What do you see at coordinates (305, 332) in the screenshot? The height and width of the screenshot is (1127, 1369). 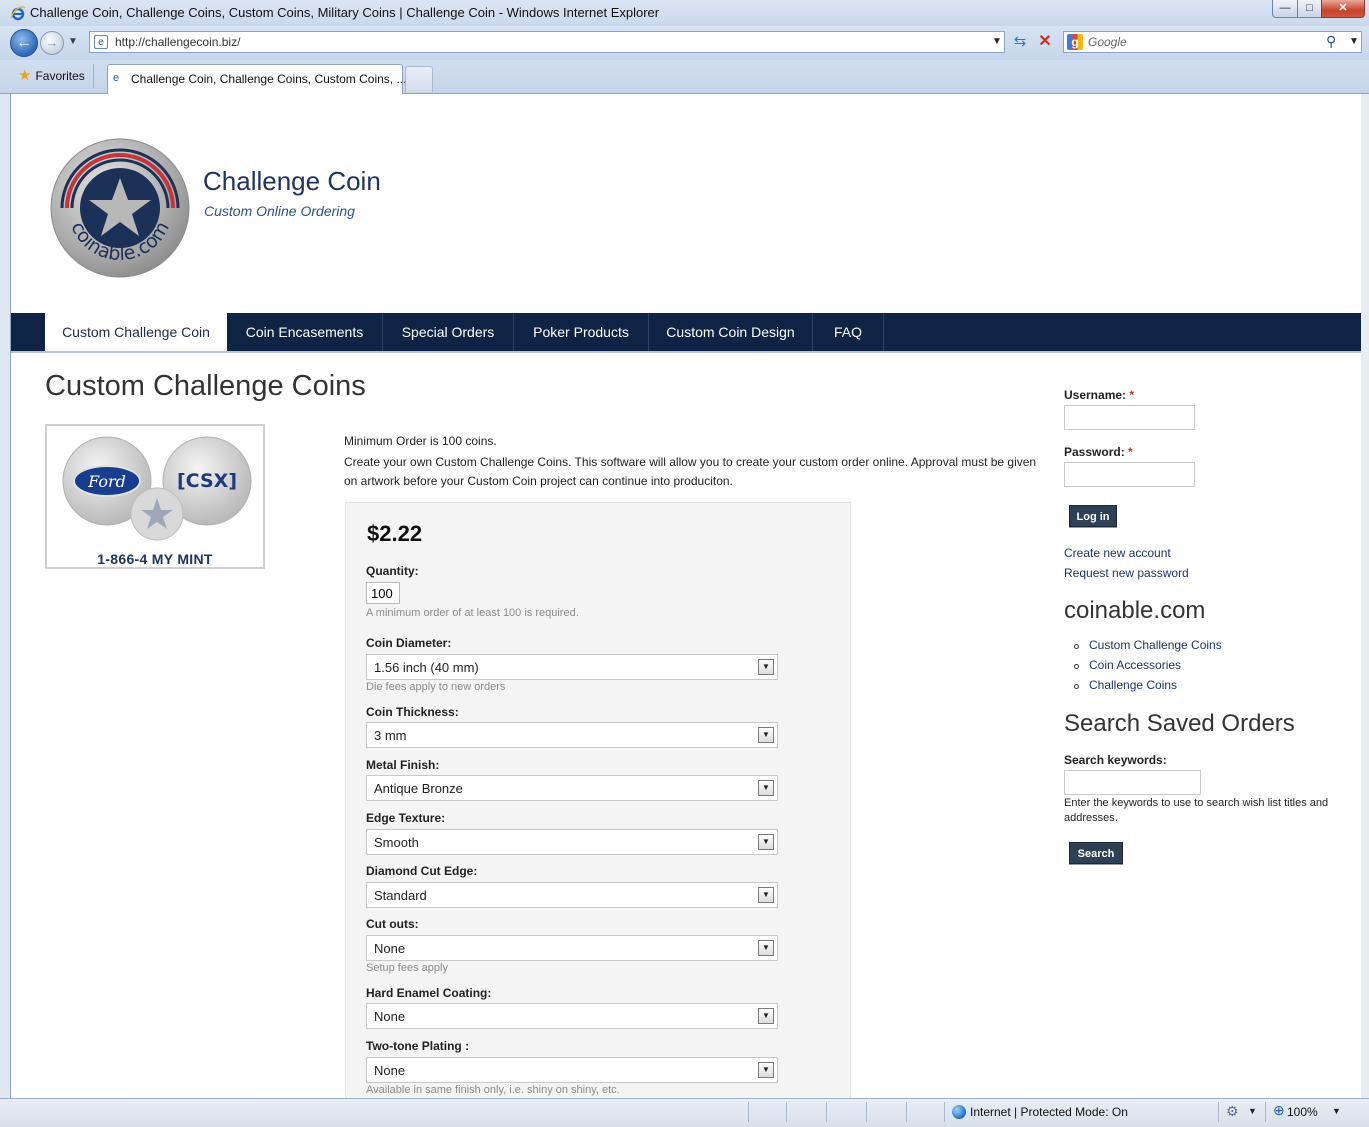 I see `nav-item-coin-encasements: Coin Encasements` at bounding box center [305, 332].